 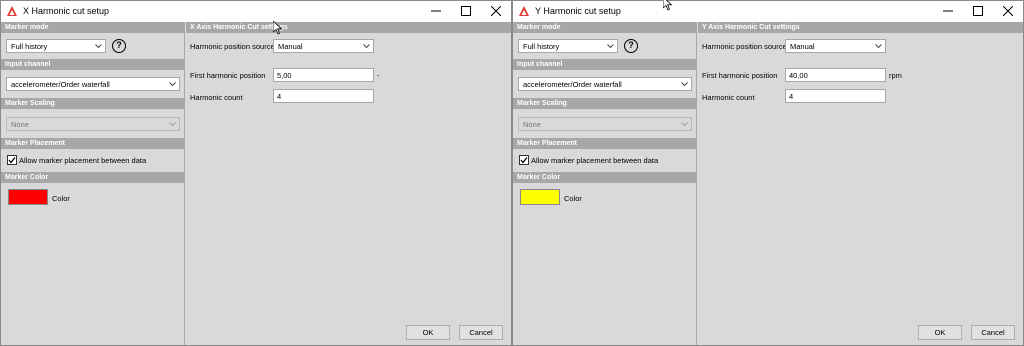 I want to click on first-position-input: 40,00, so click(x=835, y=75).